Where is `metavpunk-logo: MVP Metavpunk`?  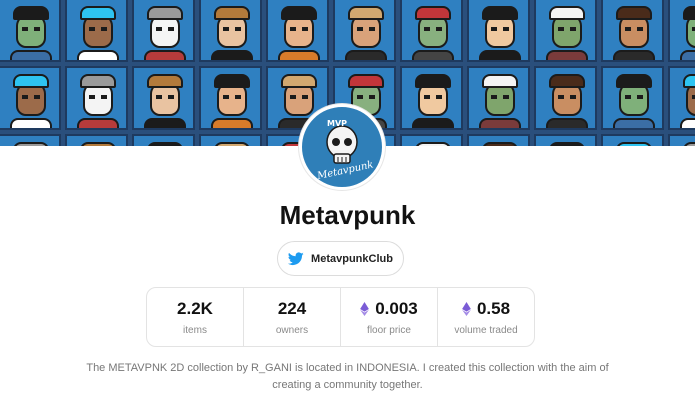
metavpunk-logo: MVP Metavpunk is located at coordinates (344, 150).